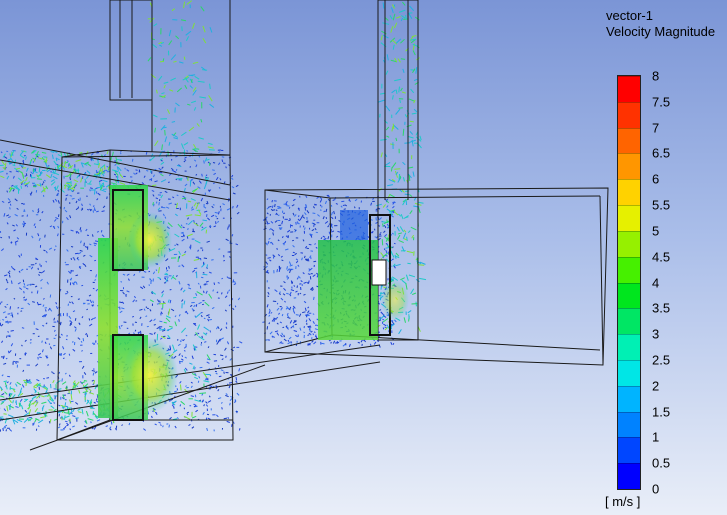 This screenshot has width=727, height=515. Describe the element at coordinates (656, 282) in the screenshot. I see `color-scale-tick-label: 4` at that location.